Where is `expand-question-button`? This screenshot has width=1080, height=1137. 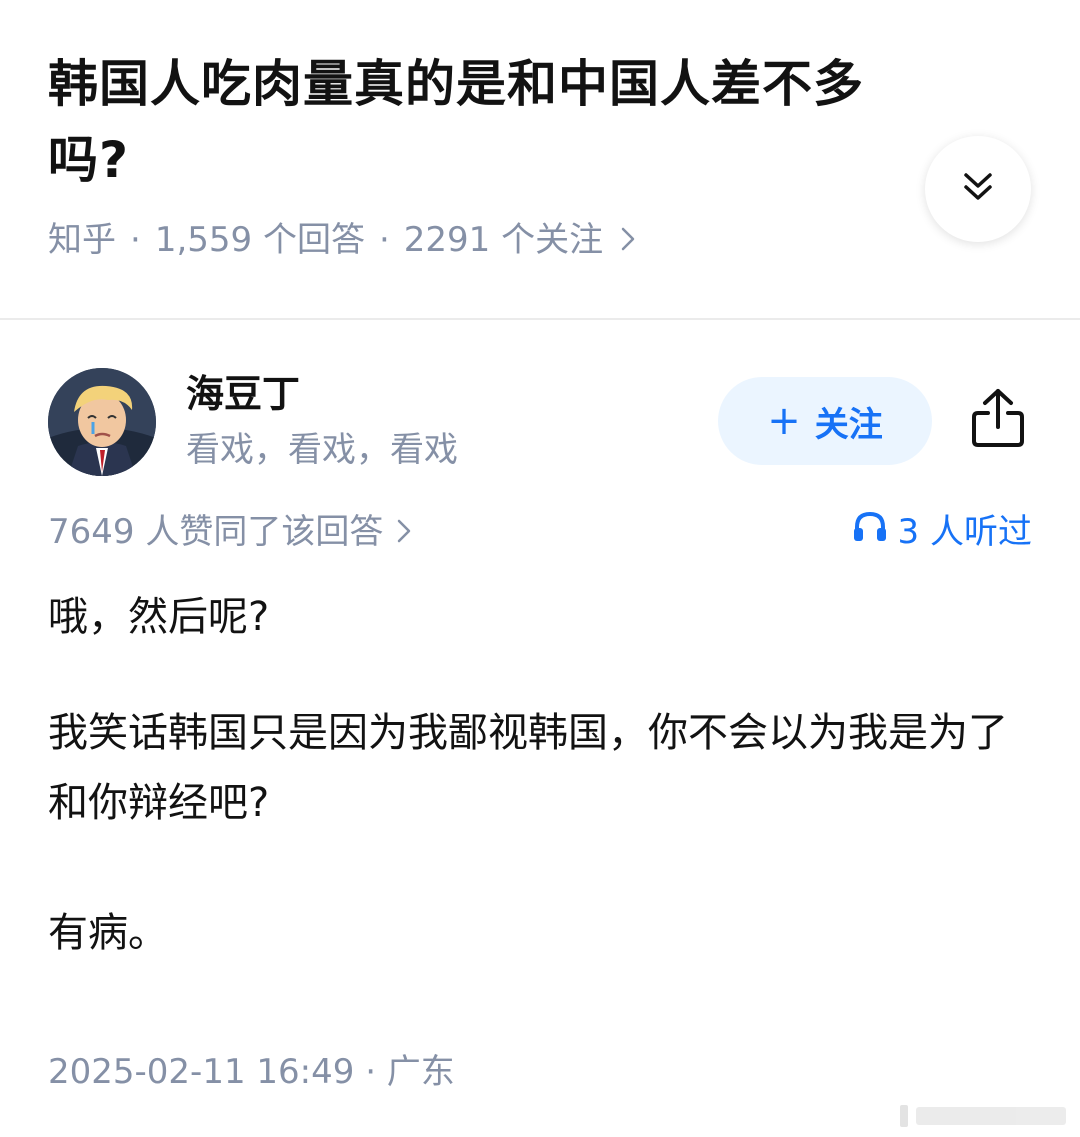 expand-question-button is located at coordinates (978, 189).